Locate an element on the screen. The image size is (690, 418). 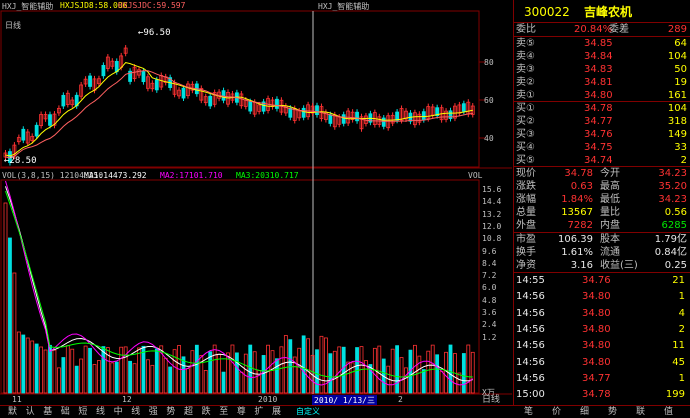
panel-tab: 笔 is located at coordinates (528, 412).